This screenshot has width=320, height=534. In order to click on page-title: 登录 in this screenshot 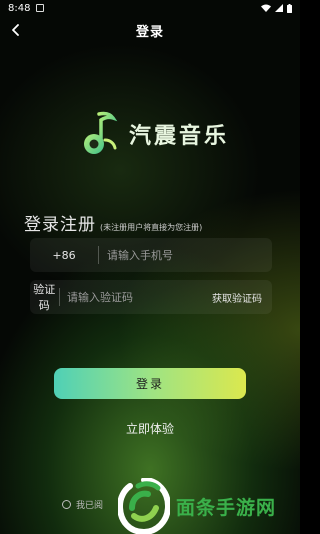, I will do `click(149, 32)`.